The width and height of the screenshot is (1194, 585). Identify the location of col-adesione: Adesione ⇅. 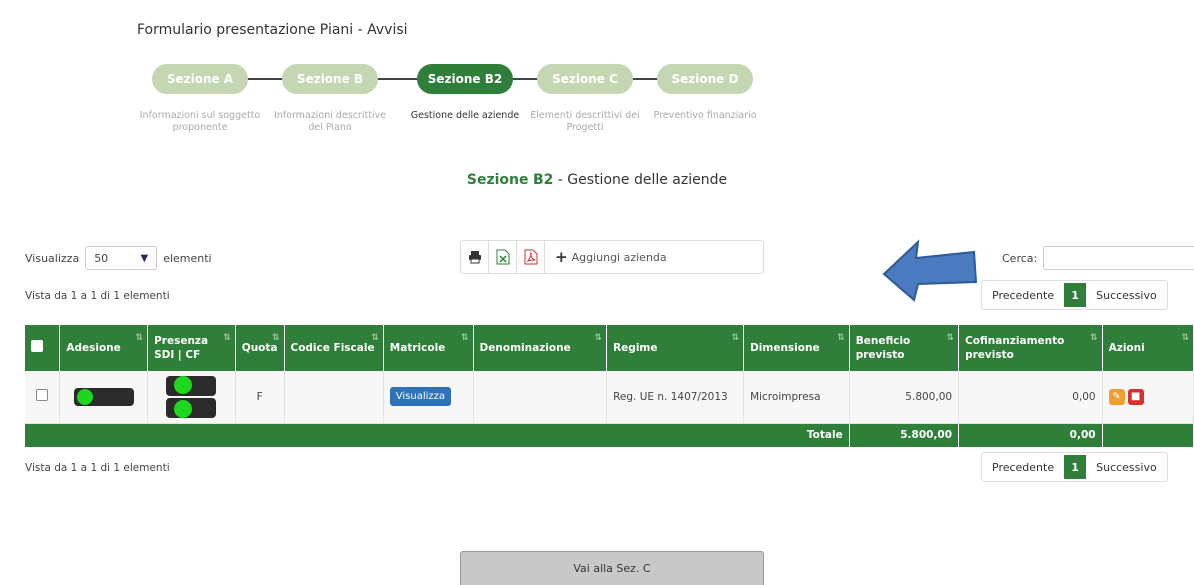
(104, 348).